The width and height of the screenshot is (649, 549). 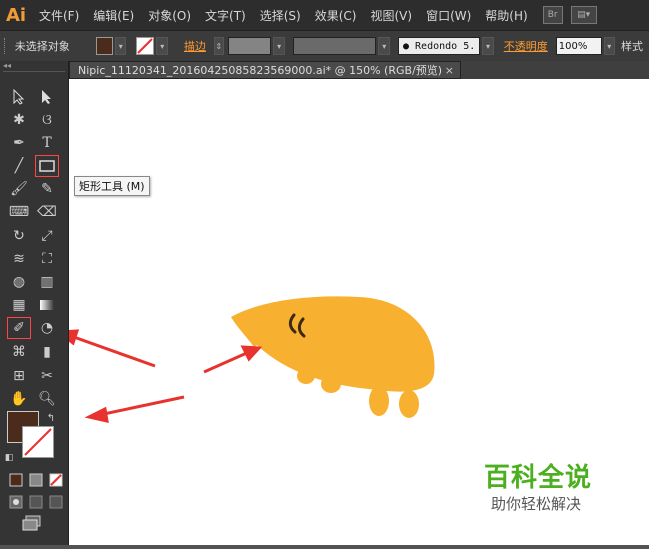 I want to click on warp-tool-icon: ≋, so click(x=19, y=259).